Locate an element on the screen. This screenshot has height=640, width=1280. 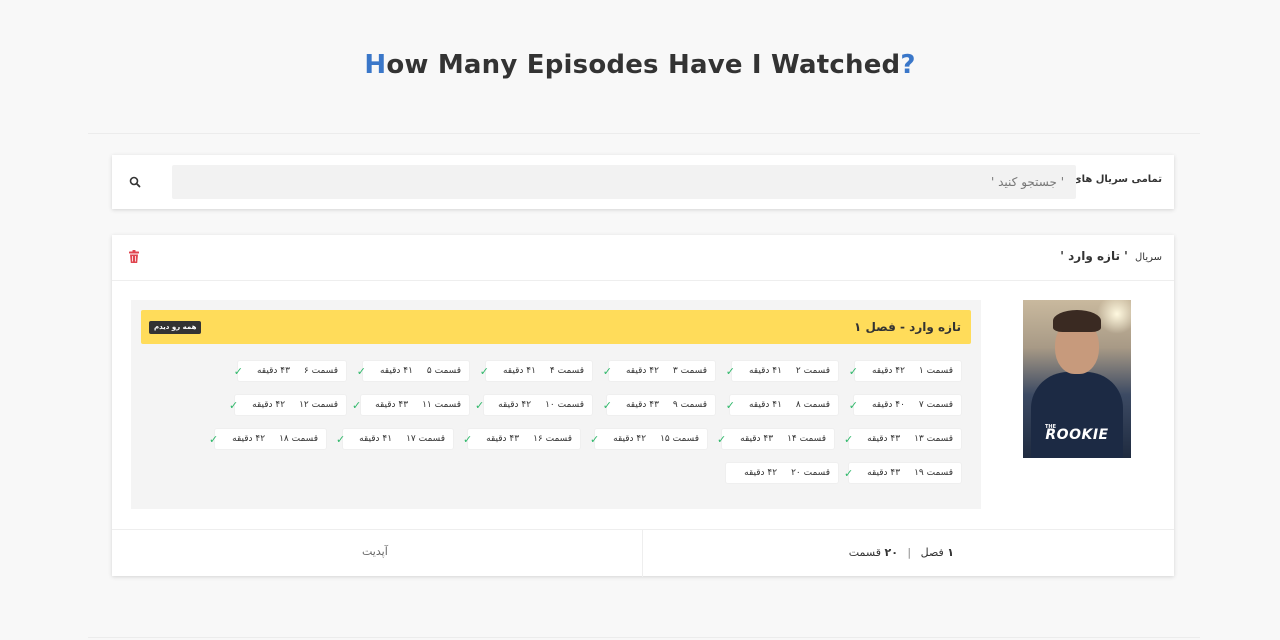
episode-item: قسمت ۵ ۴۱ دقیقه ✓ is located at coordinates (413, 371).